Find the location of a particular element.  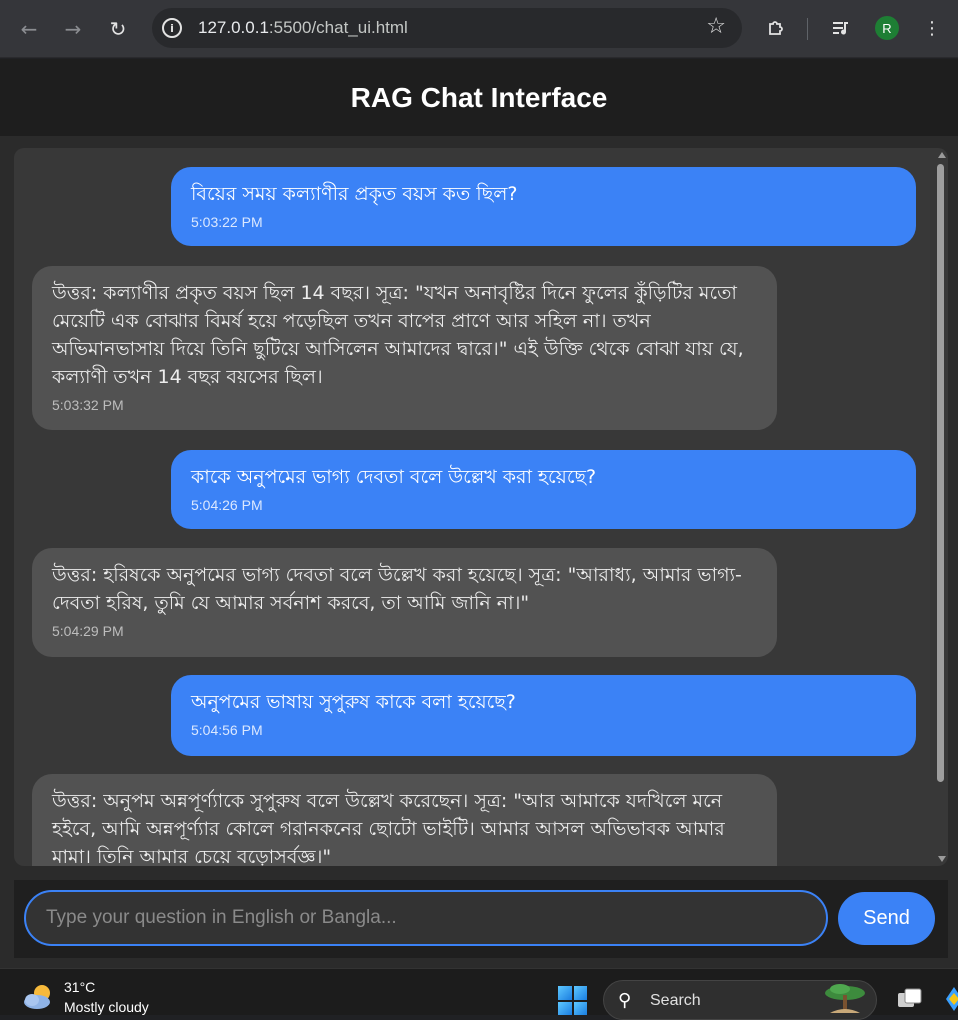

search-highlight-tree-icon is located at coordinates (845, 998).